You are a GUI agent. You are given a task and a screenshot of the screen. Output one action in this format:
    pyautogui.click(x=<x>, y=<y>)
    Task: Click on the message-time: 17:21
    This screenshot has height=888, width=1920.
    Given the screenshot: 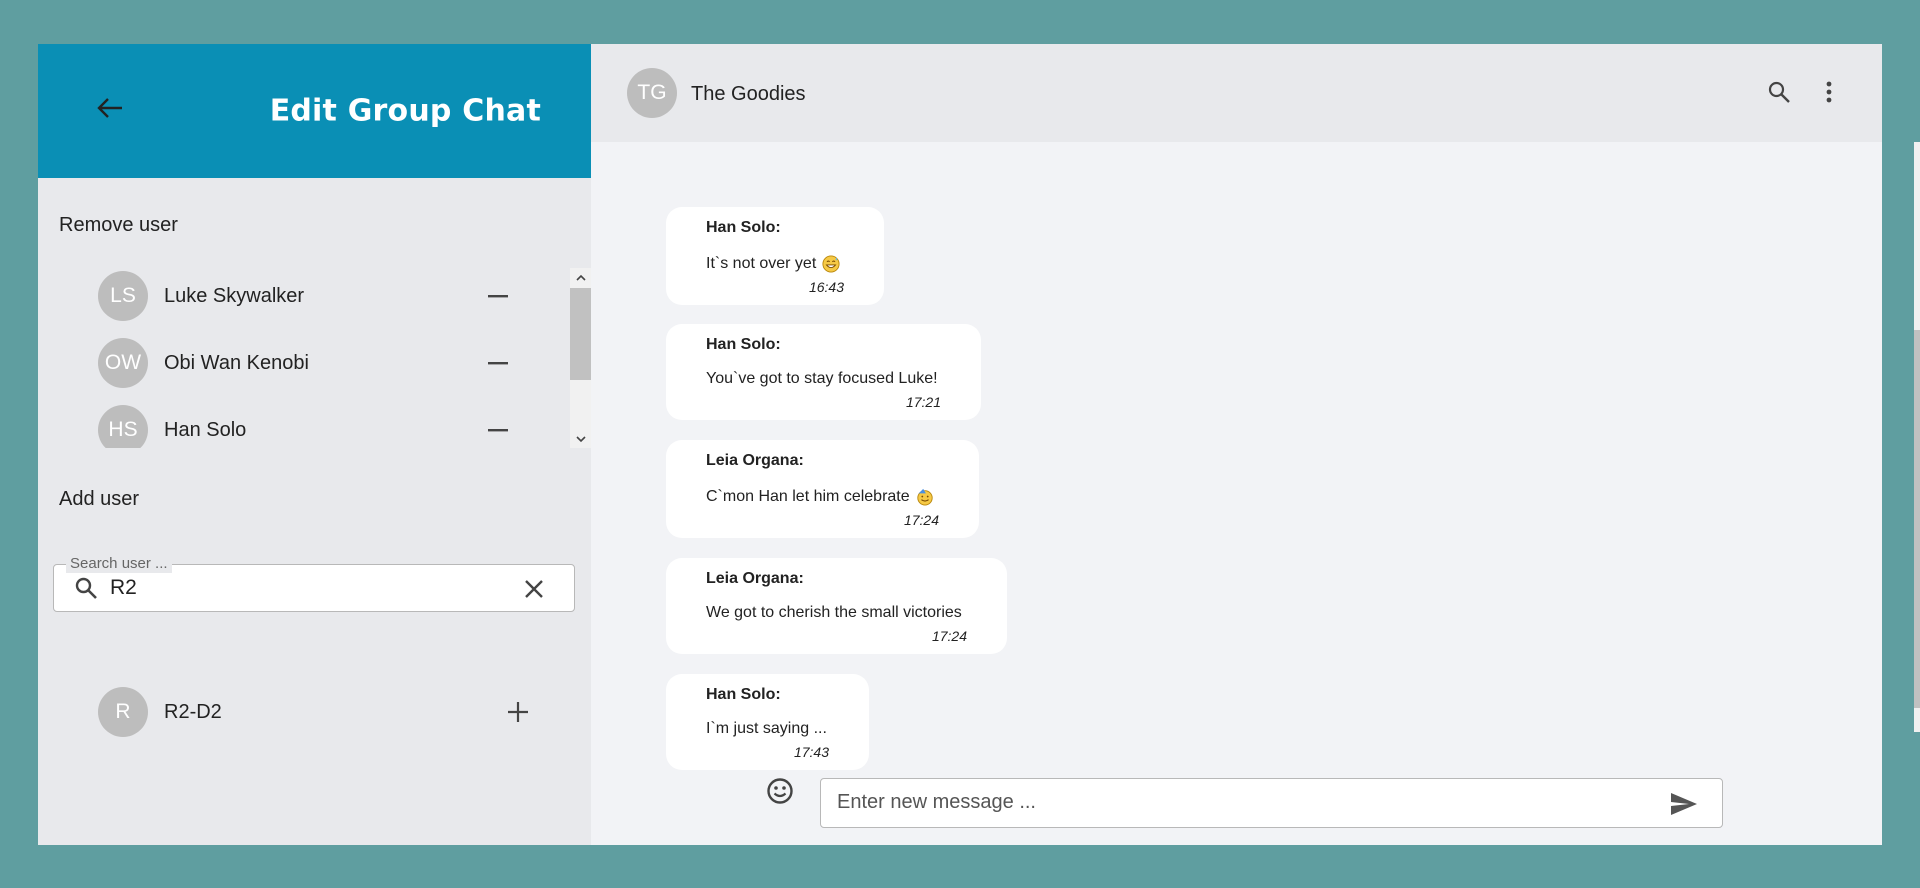 What is the action you would take?
    pyautogui.click(x=923, y=402)
    